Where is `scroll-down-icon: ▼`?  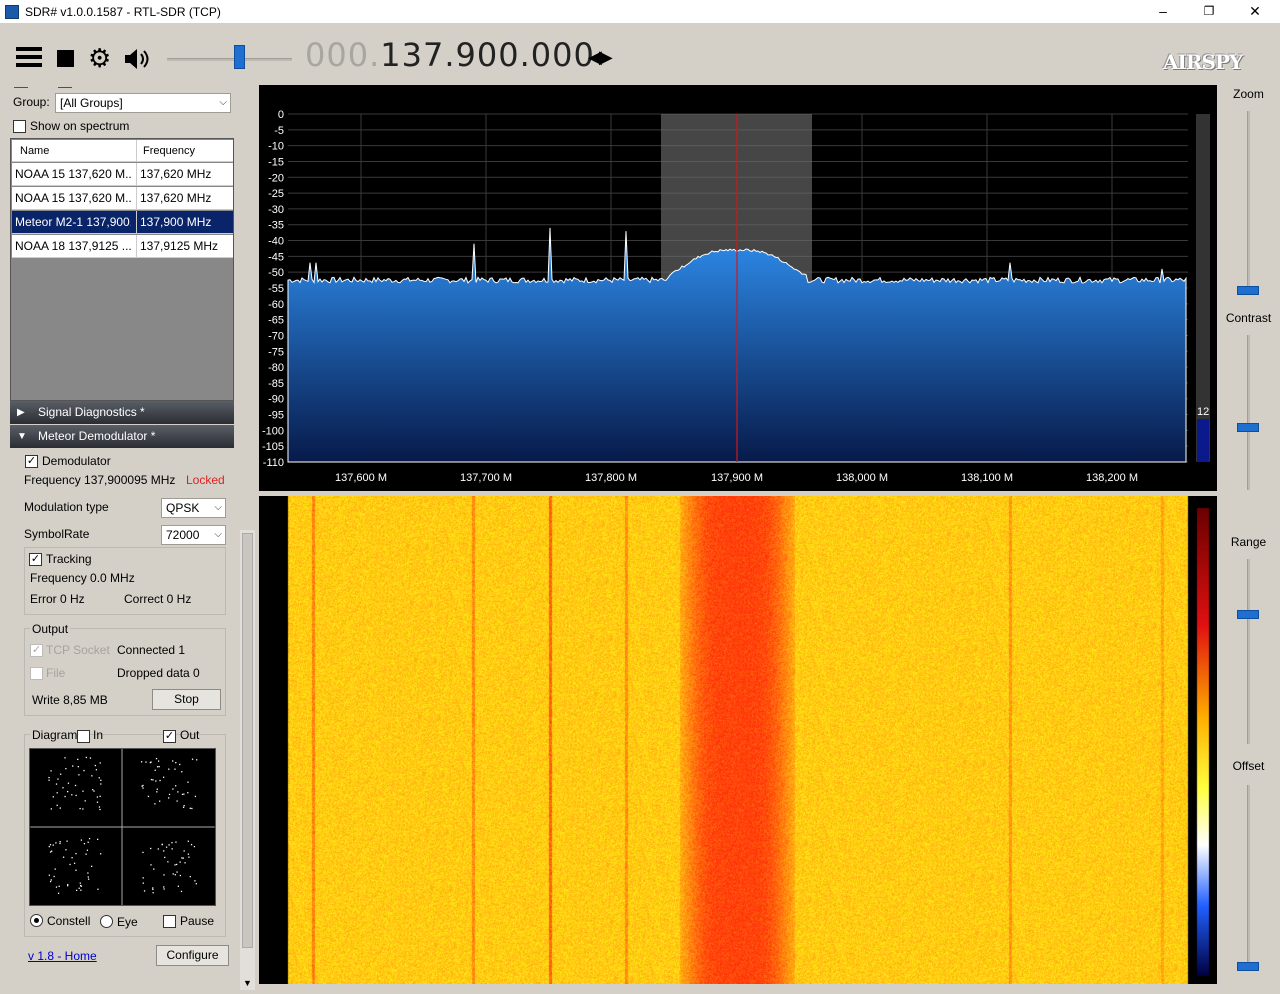
scroll-down-icon: ▼ is located at coordinates (247, 983).